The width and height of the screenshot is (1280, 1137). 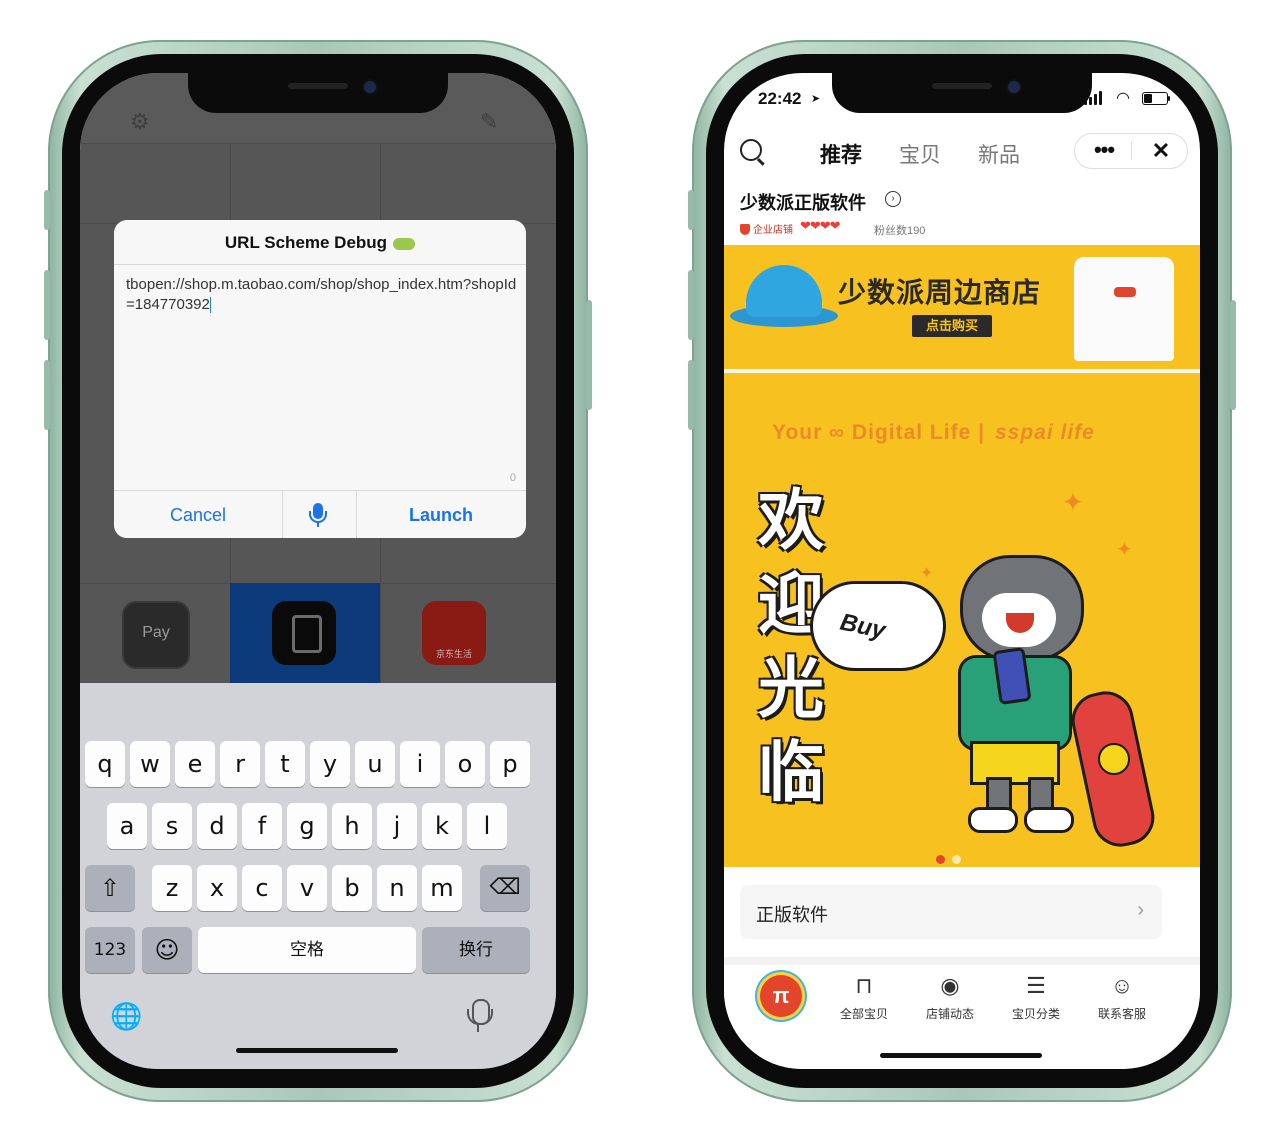 I want to click on top-nav: 推荐 宝贝 新品 ••• ✕, so click(x=962, y=155).